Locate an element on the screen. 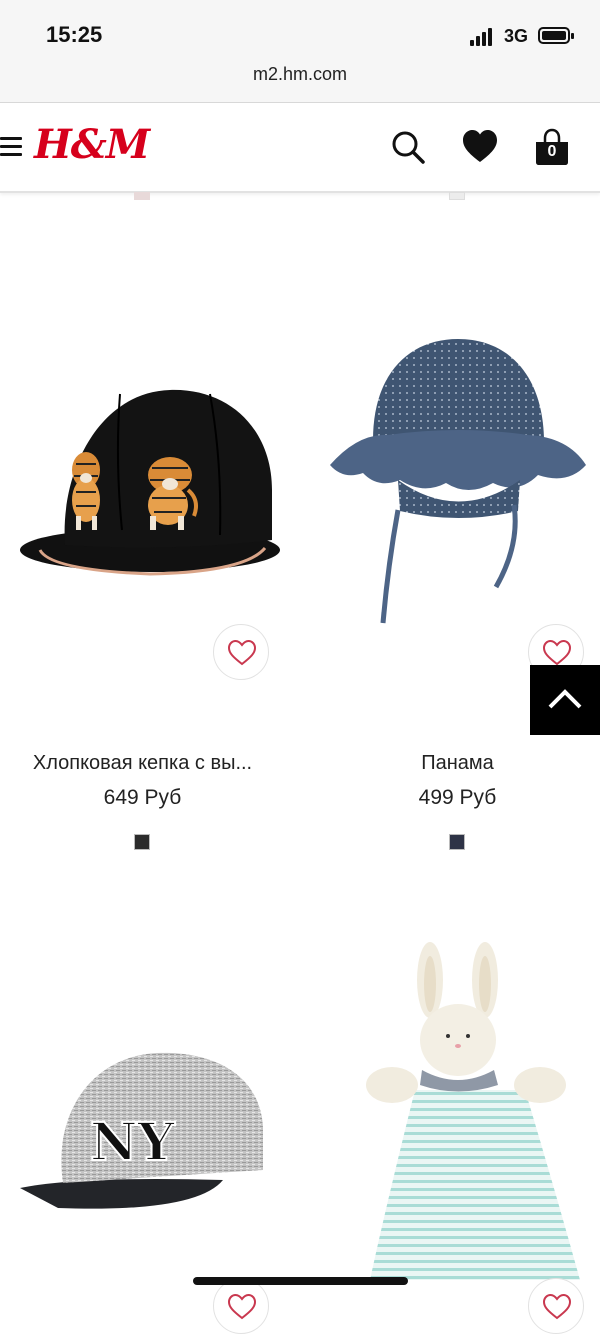  shopping-bag-icon: 0 is located at coordinates (552, 147).